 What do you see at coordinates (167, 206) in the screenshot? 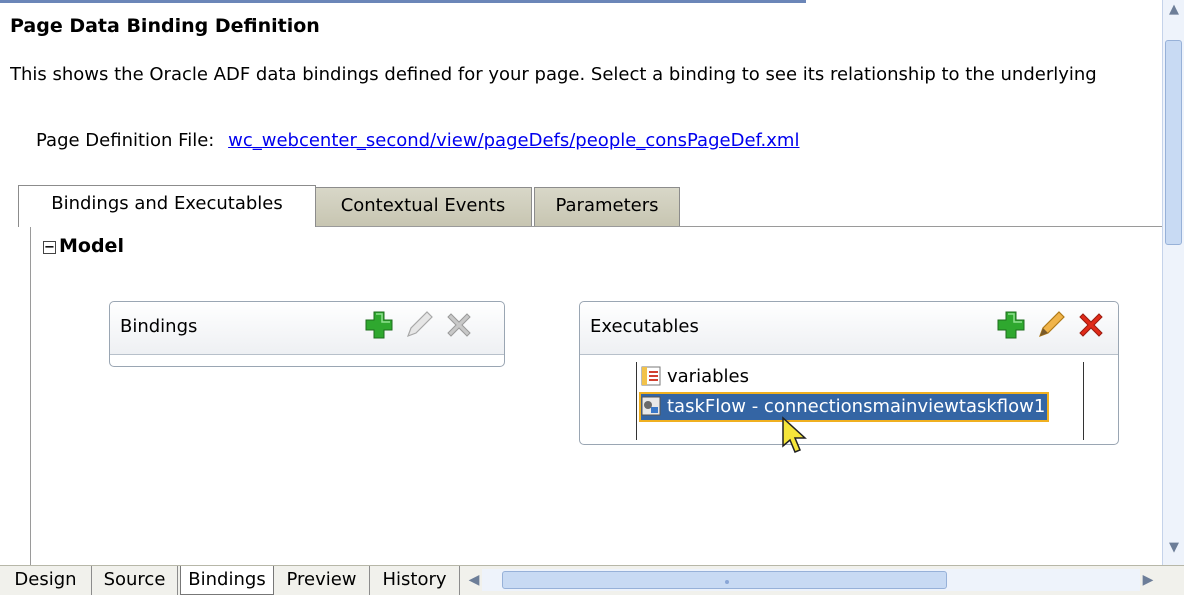
I see `tab-bindings-and-executables: Bindings and Executables` at bounding box center [167, 206].